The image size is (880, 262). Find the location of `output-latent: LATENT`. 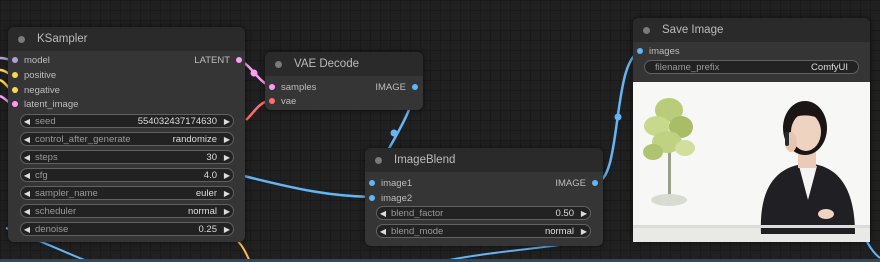

output-latent: LATENT is located at coordinates (218, 60).